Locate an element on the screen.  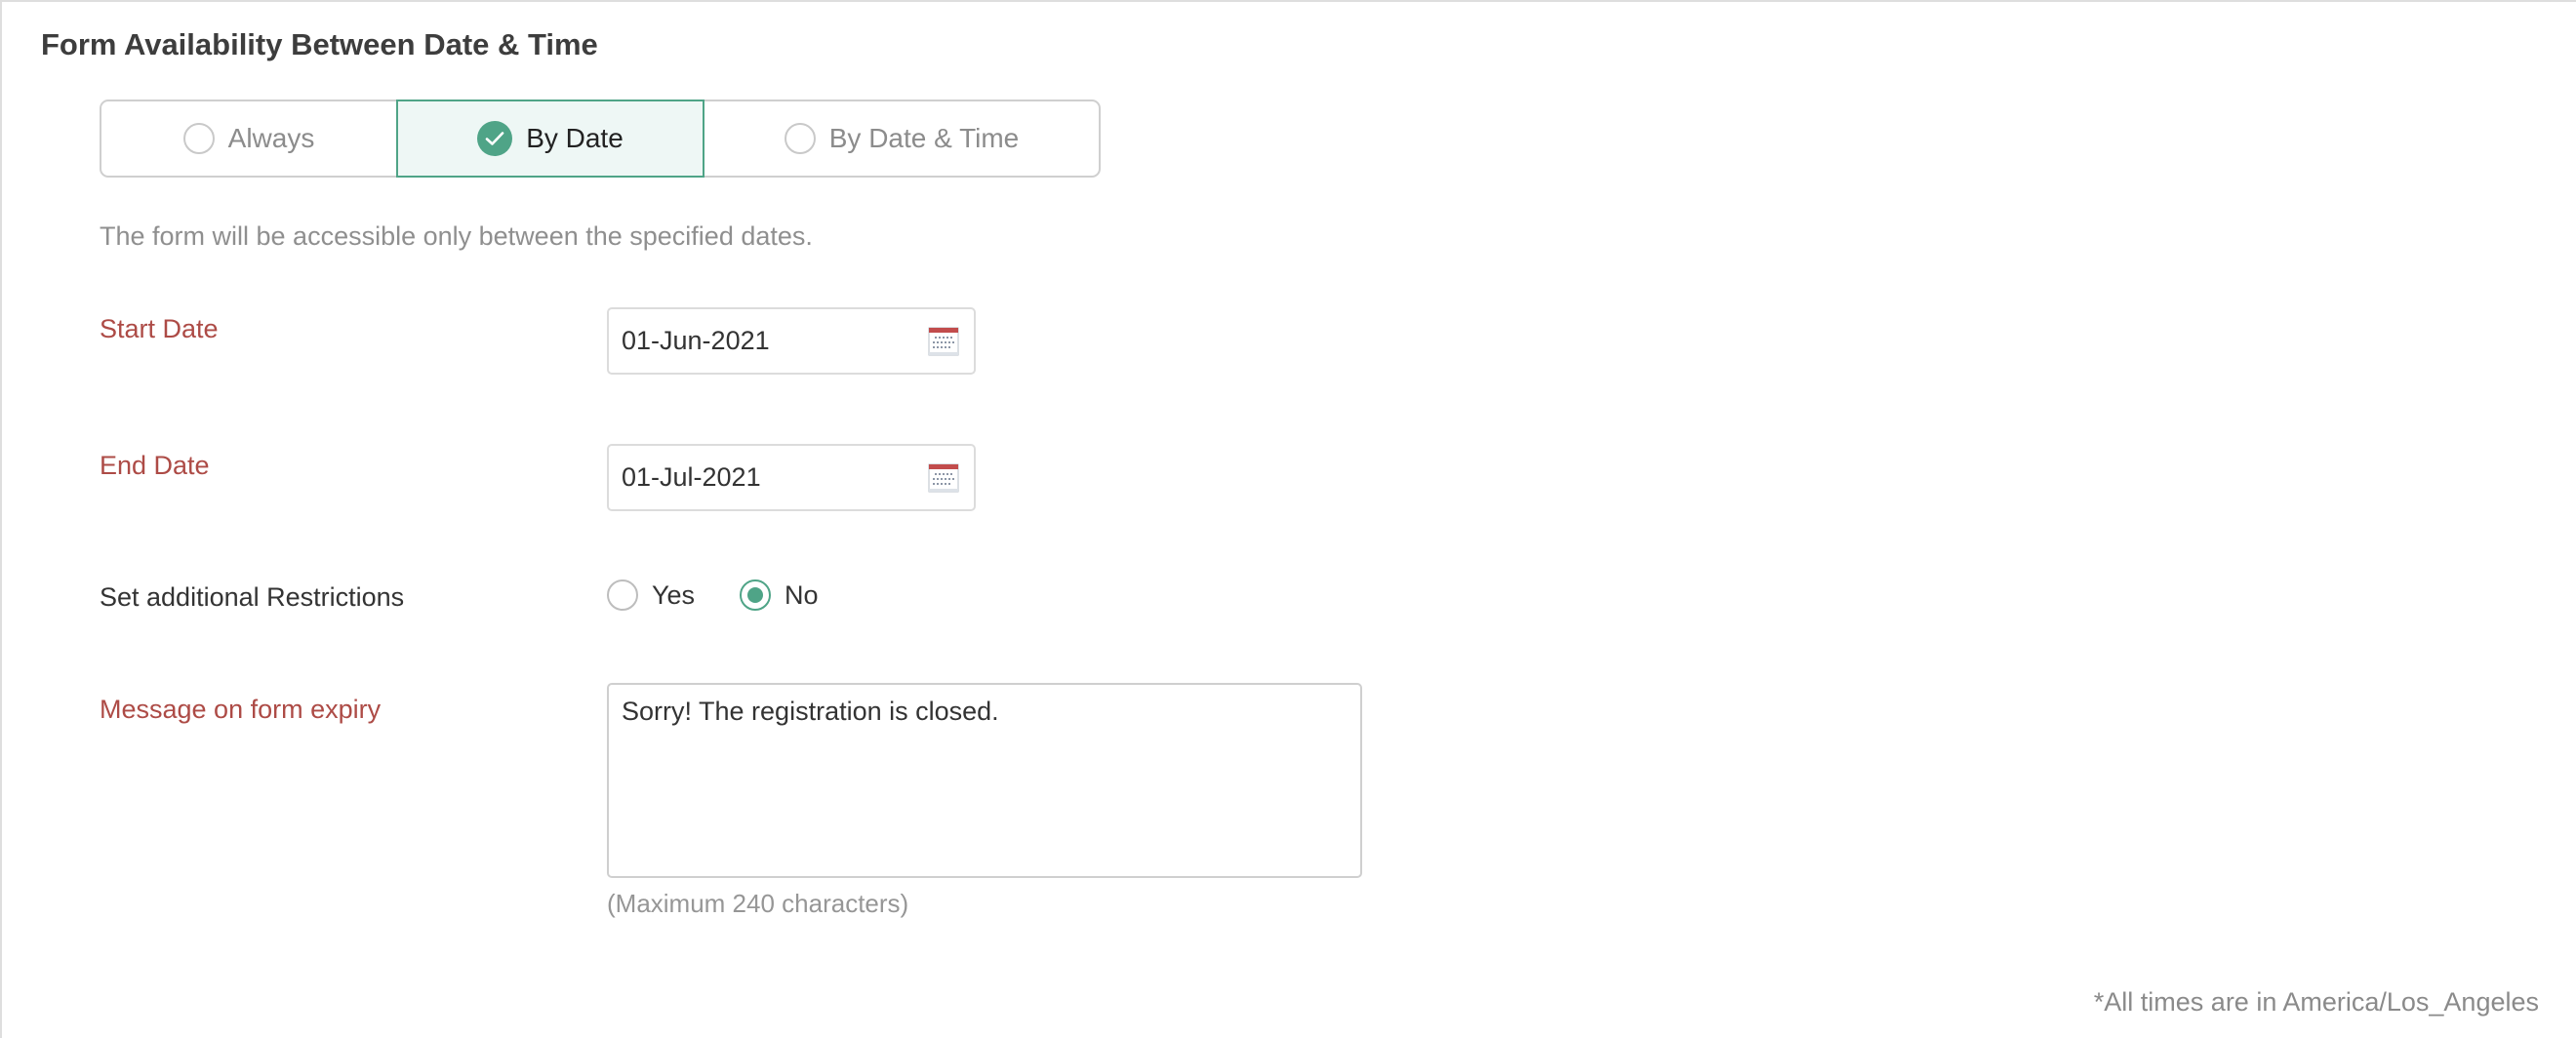
availability-option-label: Always is located at coordinates (271, 138).